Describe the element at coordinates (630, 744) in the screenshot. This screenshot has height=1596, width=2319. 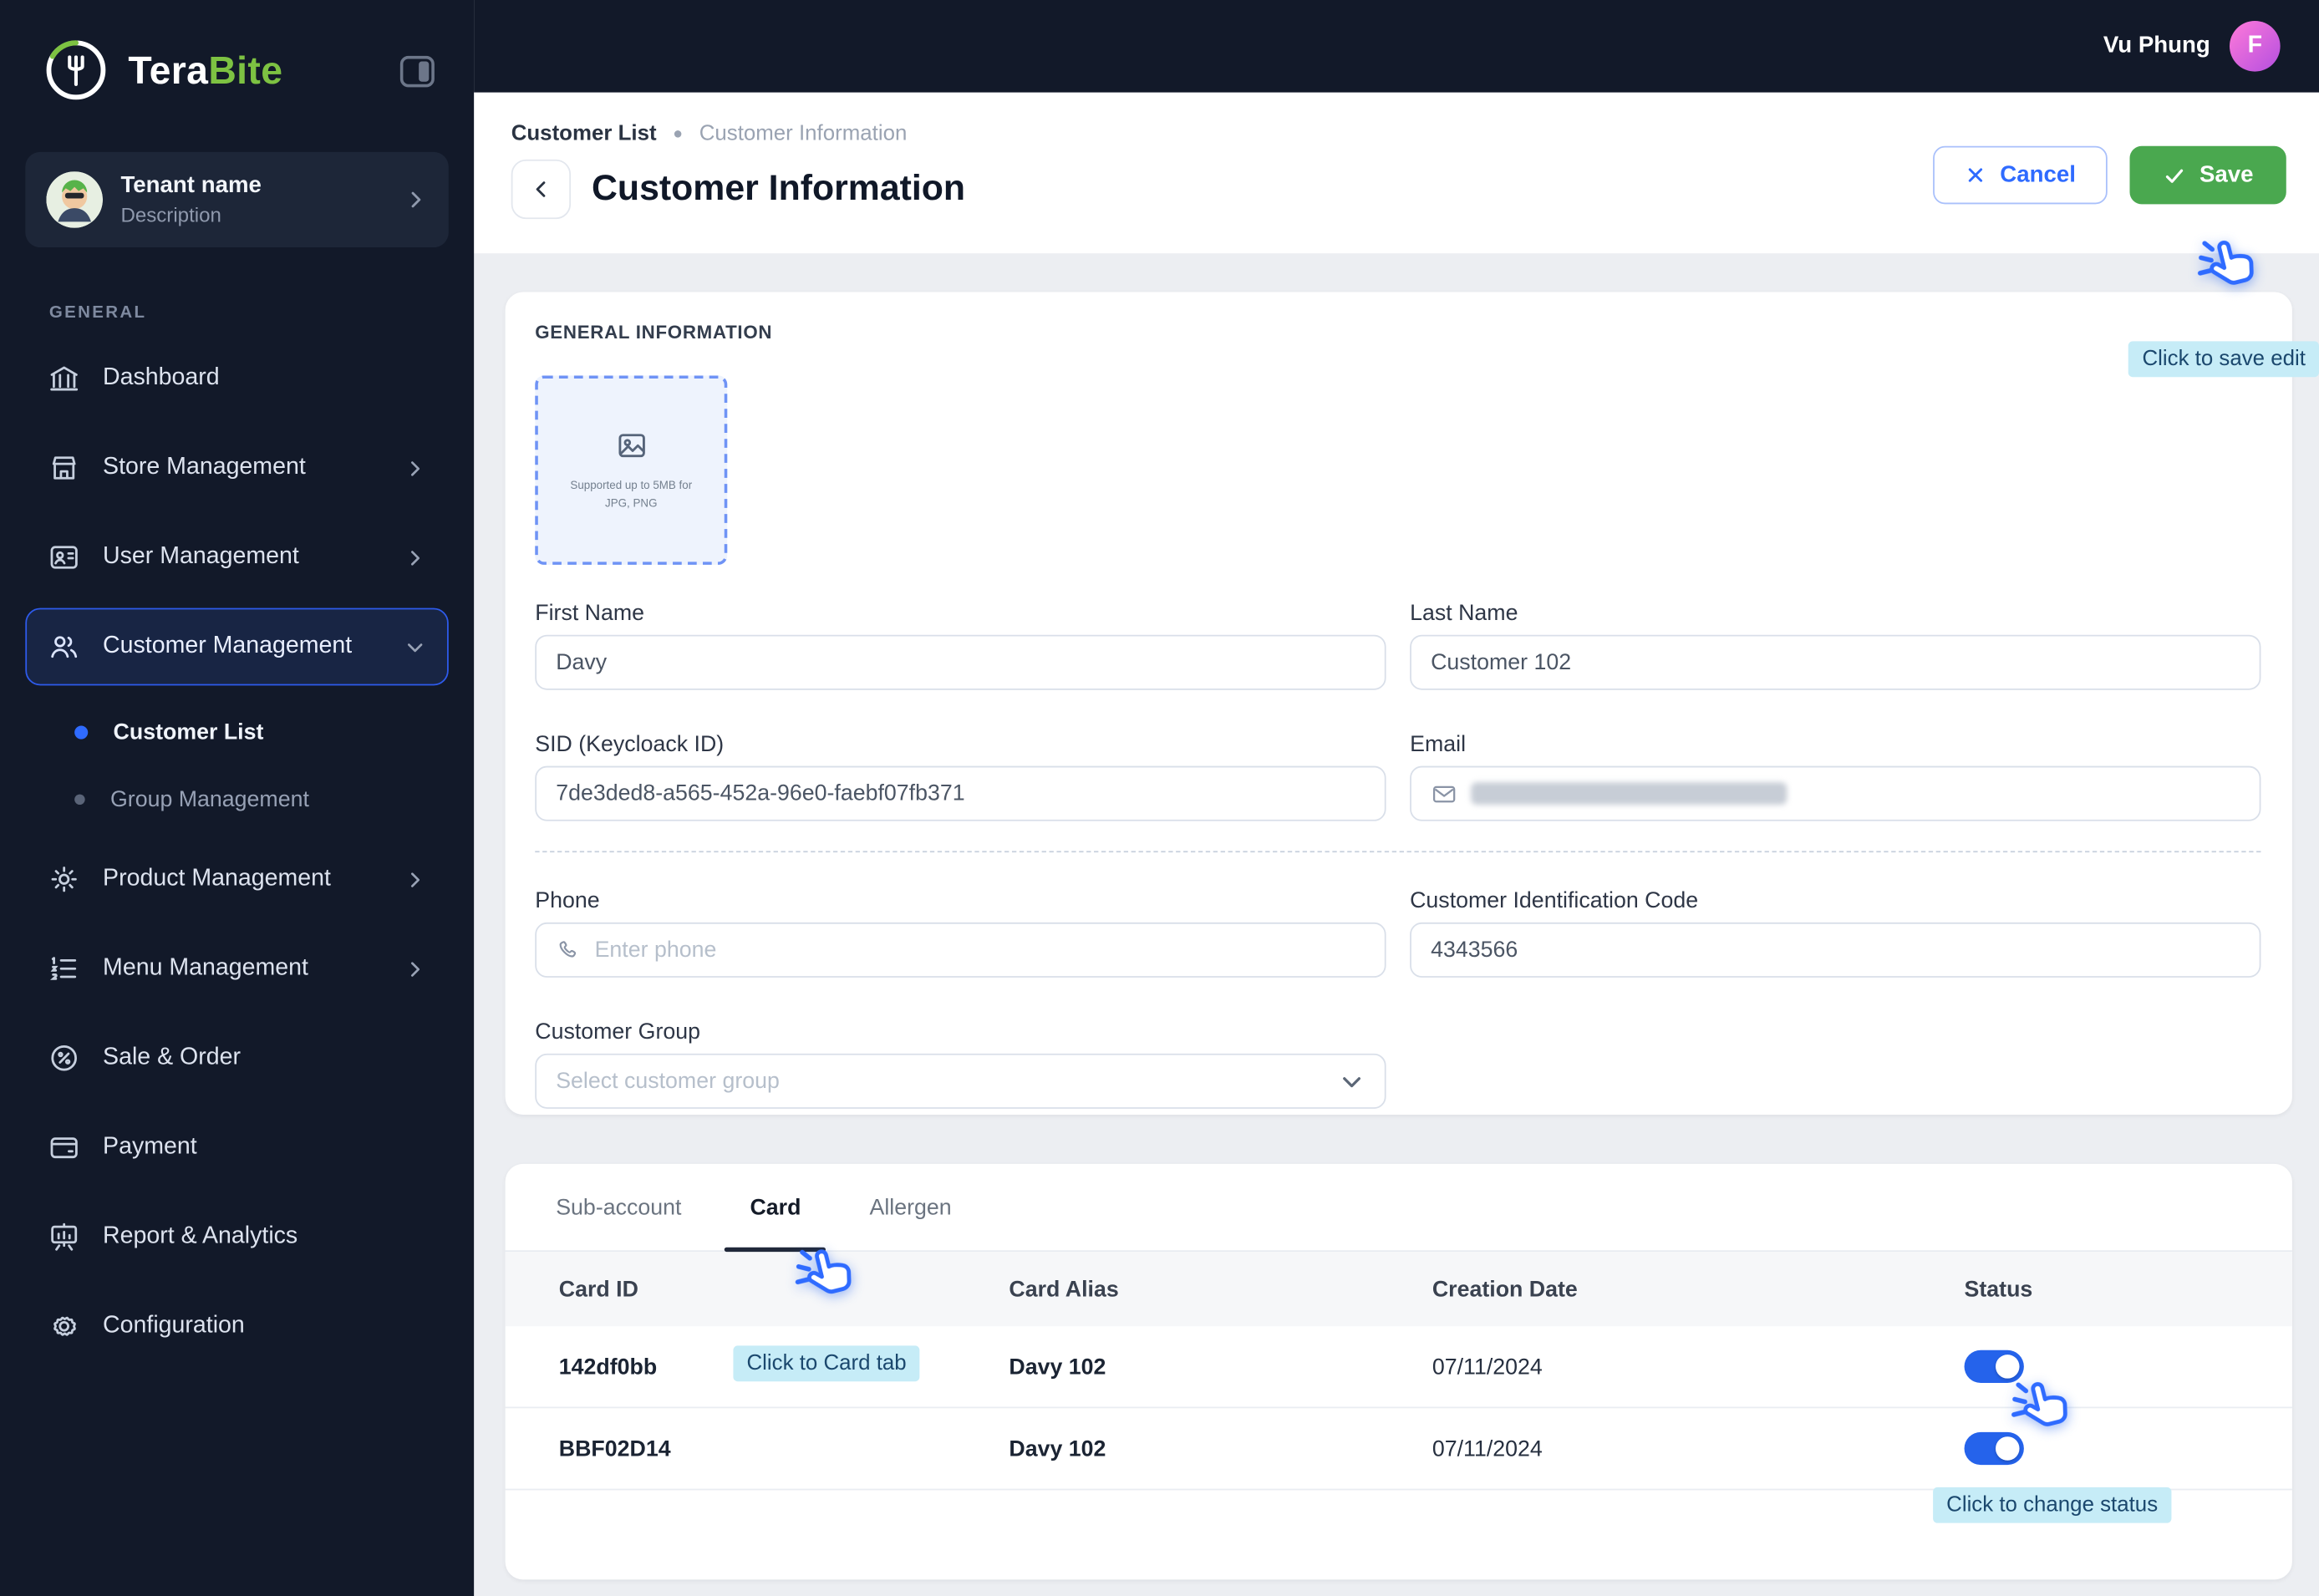
I see `sid-label: SID (Keycloack ID)` at that location.